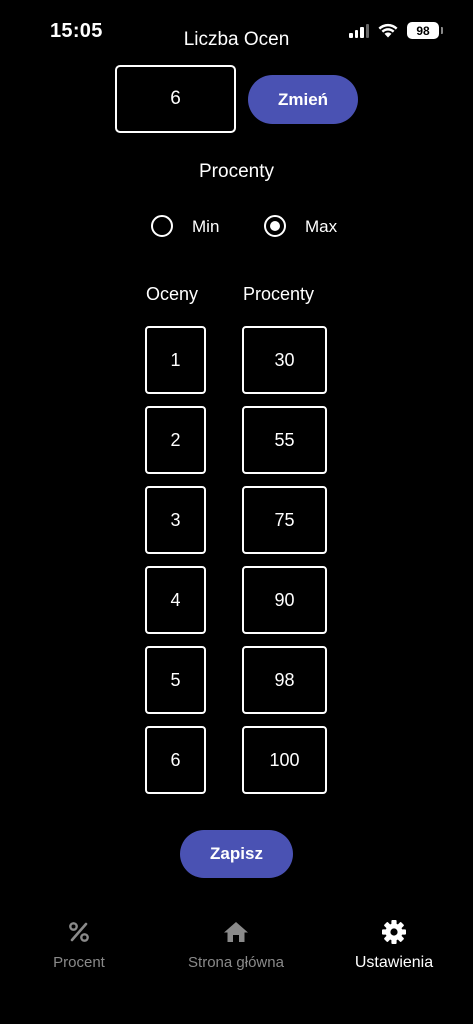 This screenshot has width=473, height=1024. Describe the element at coordinates (236, 227) in the screenshot. I see `mode-radio-group: Min Max` at that location.